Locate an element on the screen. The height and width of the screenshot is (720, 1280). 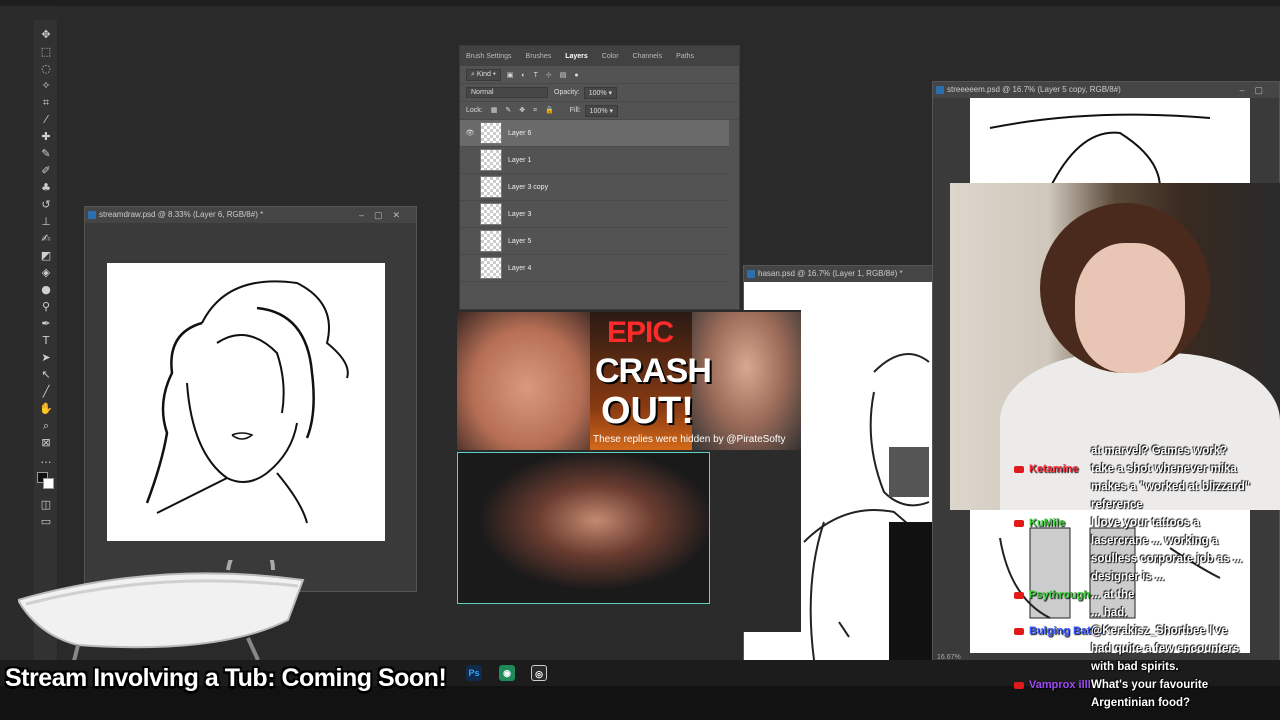
lock-row: Lock: ▦✎✥⌗🔒 Fill: 100% ▾ is located at coordinates (599, 111).